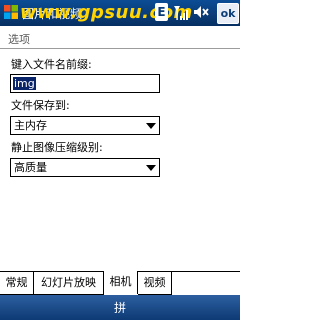  What do you see at coordinates (181, 12) in the screenshot?
I see `signal-strength-icon` at bounding box center [181, 12].